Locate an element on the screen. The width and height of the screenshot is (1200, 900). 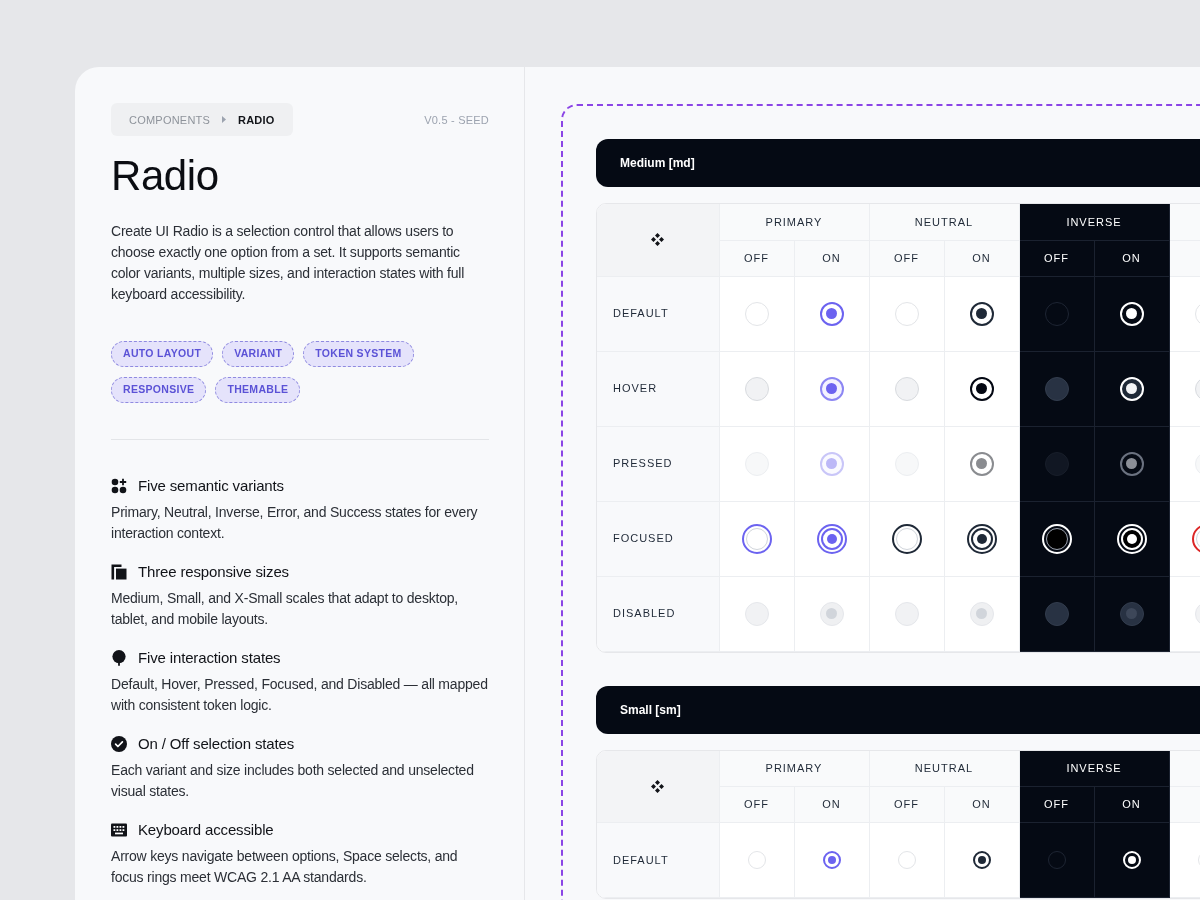
check-circle-icon is located at coordinates (119, 744).